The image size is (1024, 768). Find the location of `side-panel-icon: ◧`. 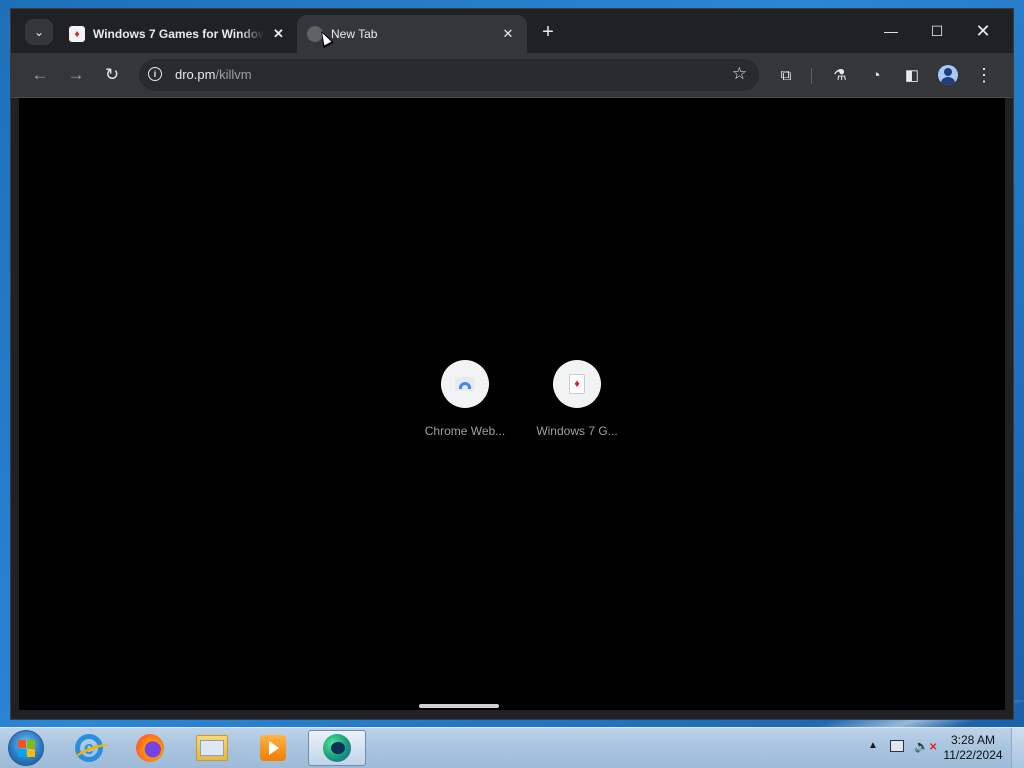

side-panel-icon: ◧ is located at coordinates (912, 75).